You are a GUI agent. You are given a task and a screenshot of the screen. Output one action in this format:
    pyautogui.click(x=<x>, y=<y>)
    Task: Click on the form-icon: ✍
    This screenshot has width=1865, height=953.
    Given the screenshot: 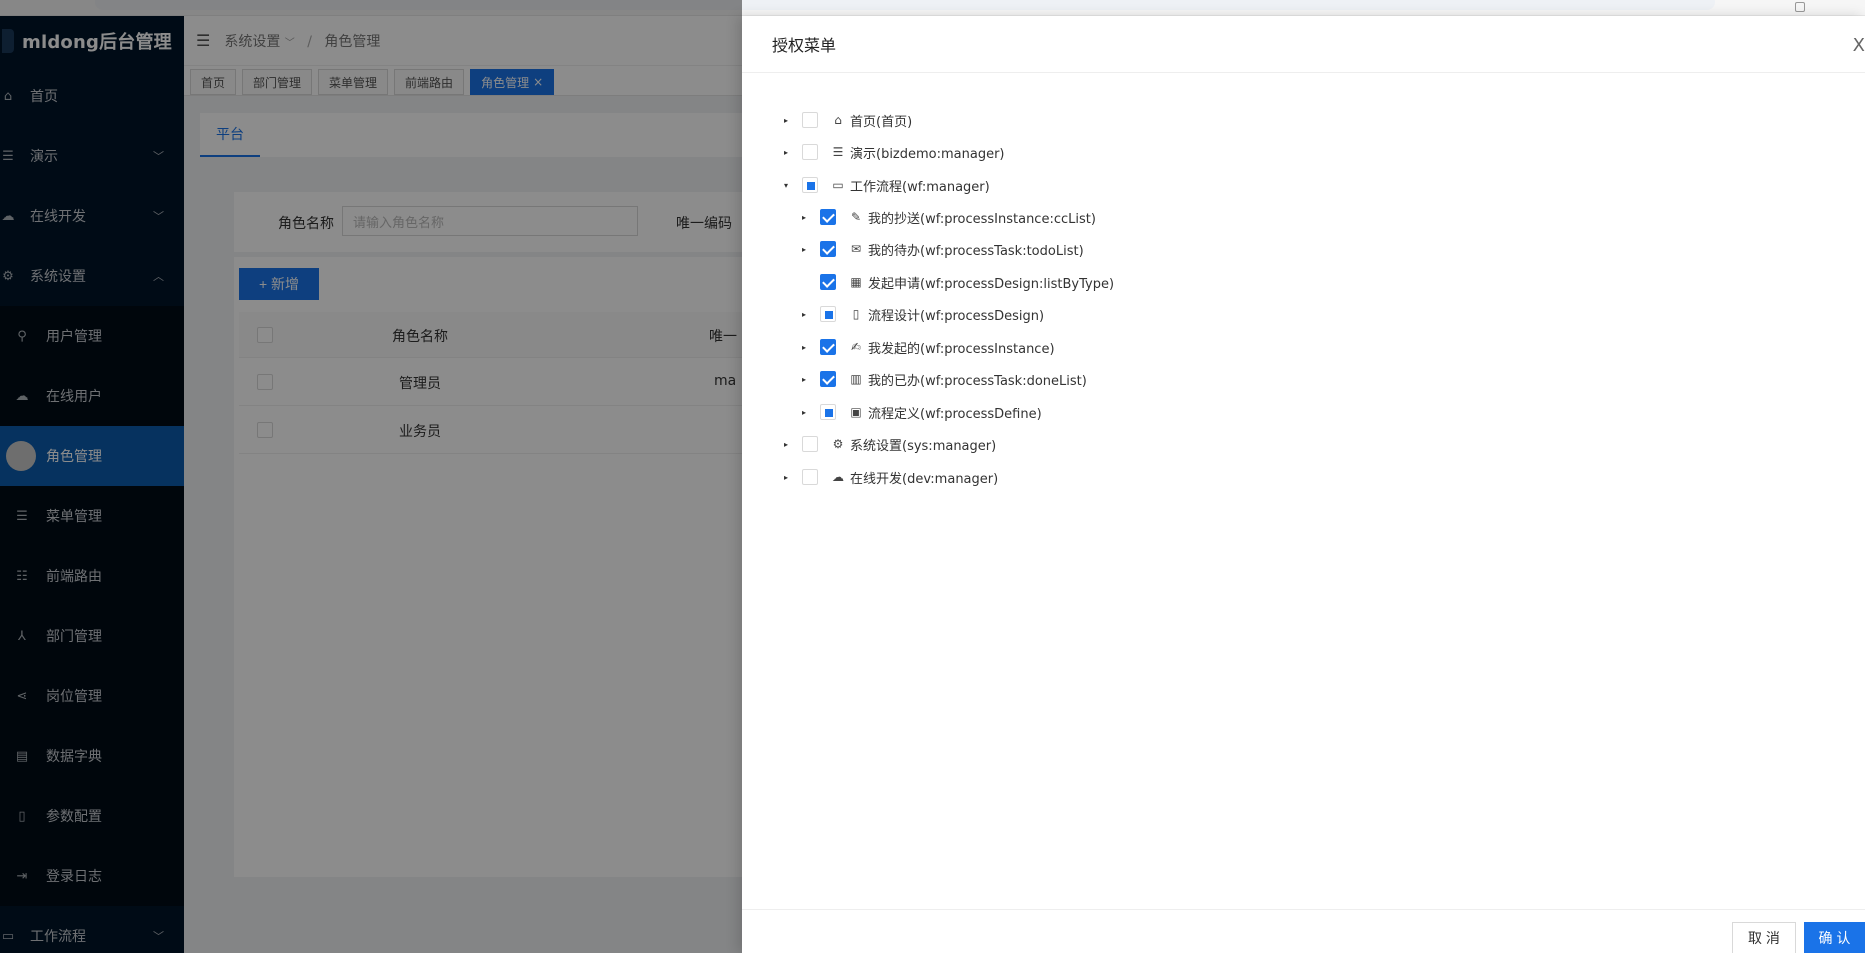 What is the action you would take?
    pyautogui.click(x=856, y=347)
    